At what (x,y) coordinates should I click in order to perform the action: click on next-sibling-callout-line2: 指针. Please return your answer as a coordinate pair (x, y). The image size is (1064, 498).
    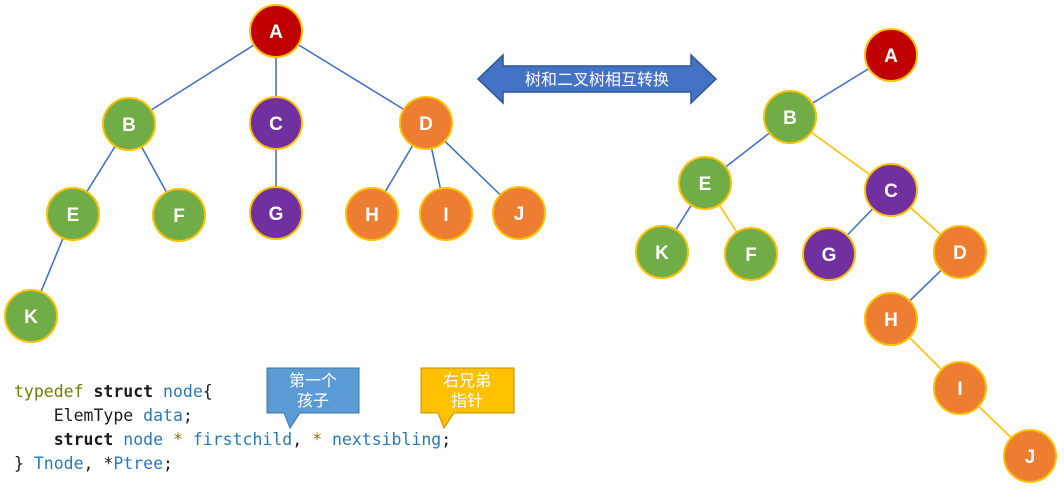
    Looking at the image, I should click on (467, 400).